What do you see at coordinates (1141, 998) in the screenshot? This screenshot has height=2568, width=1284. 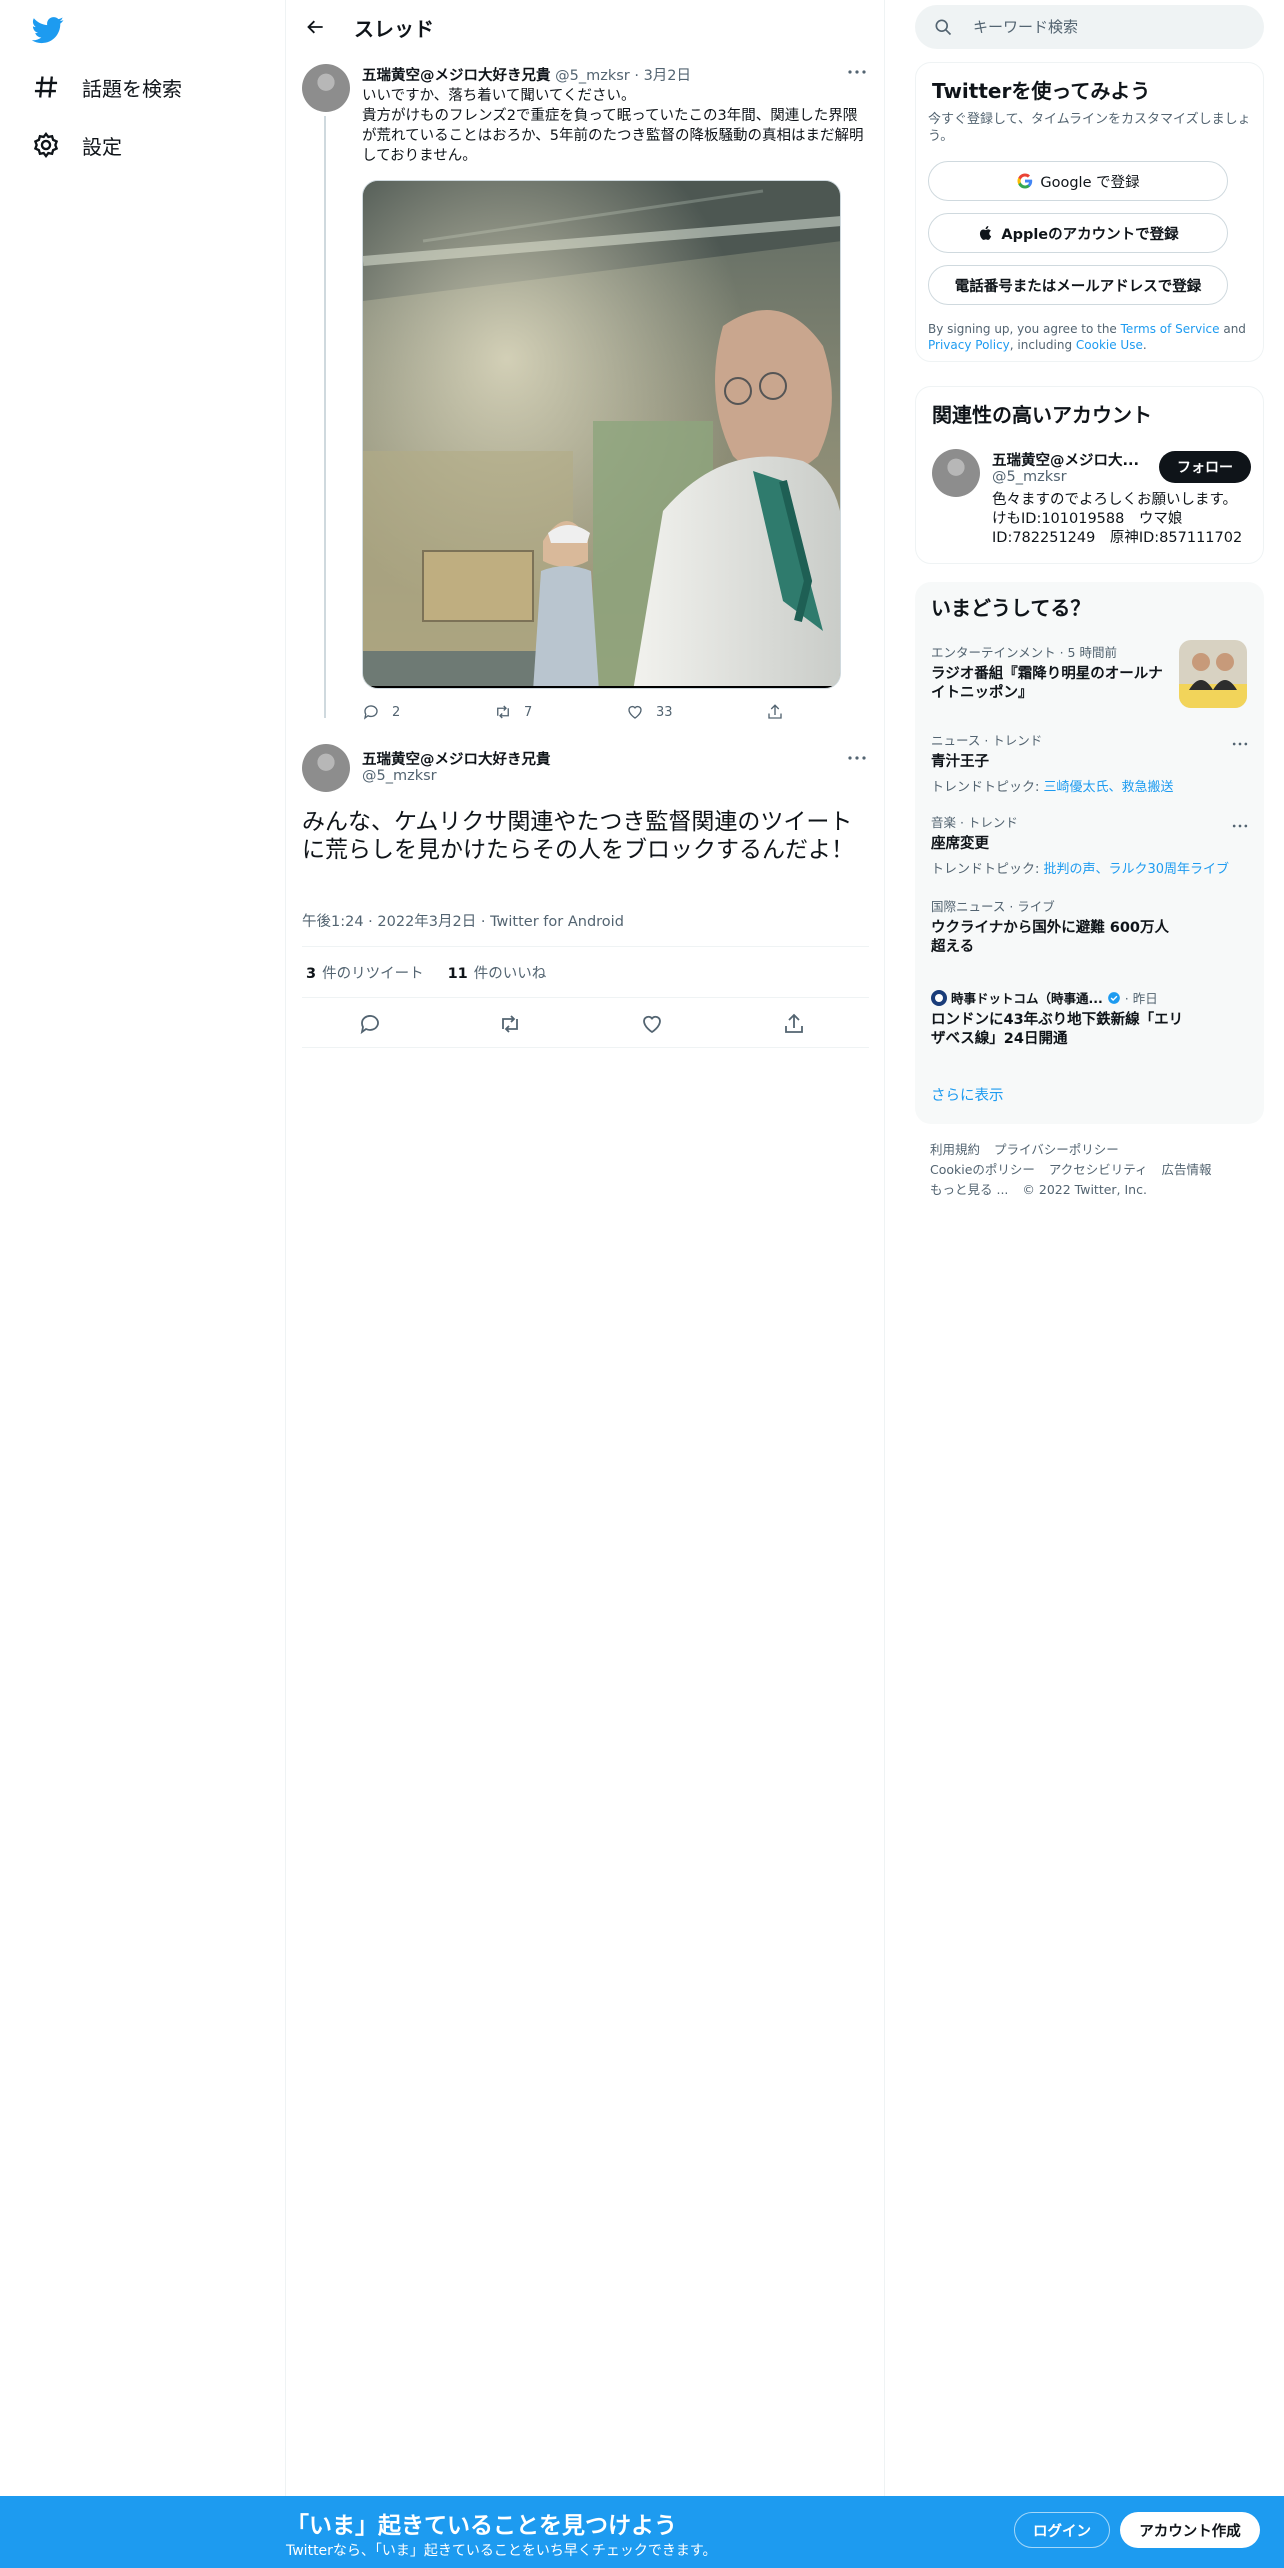 I see `news-time: · 昨日` at bounding box center [1141, 998].